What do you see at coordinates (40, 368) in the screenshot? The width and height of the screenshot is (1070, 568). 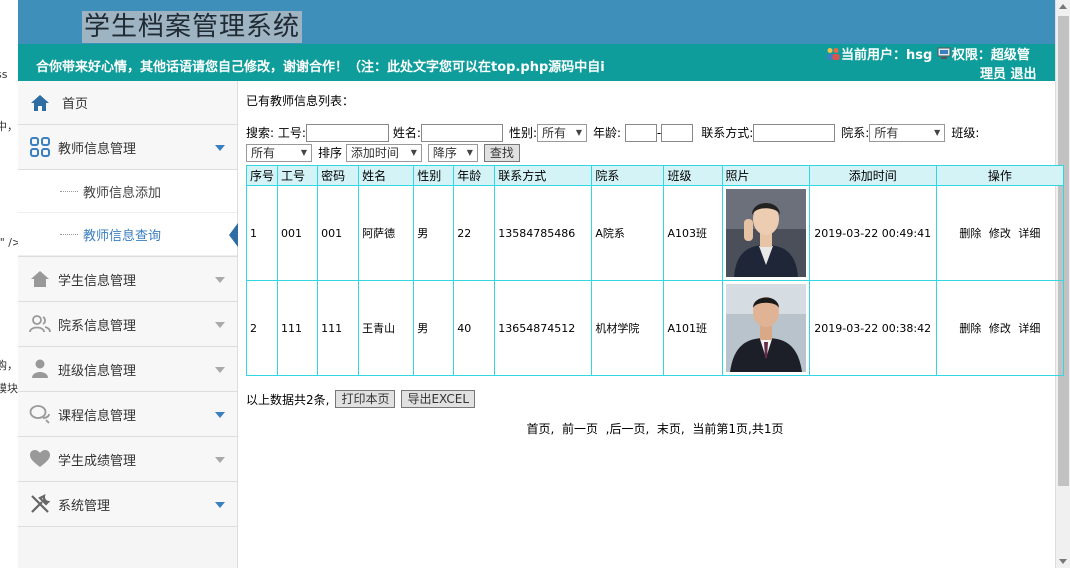 I see `person-icon` at bounding box center [40, 368].